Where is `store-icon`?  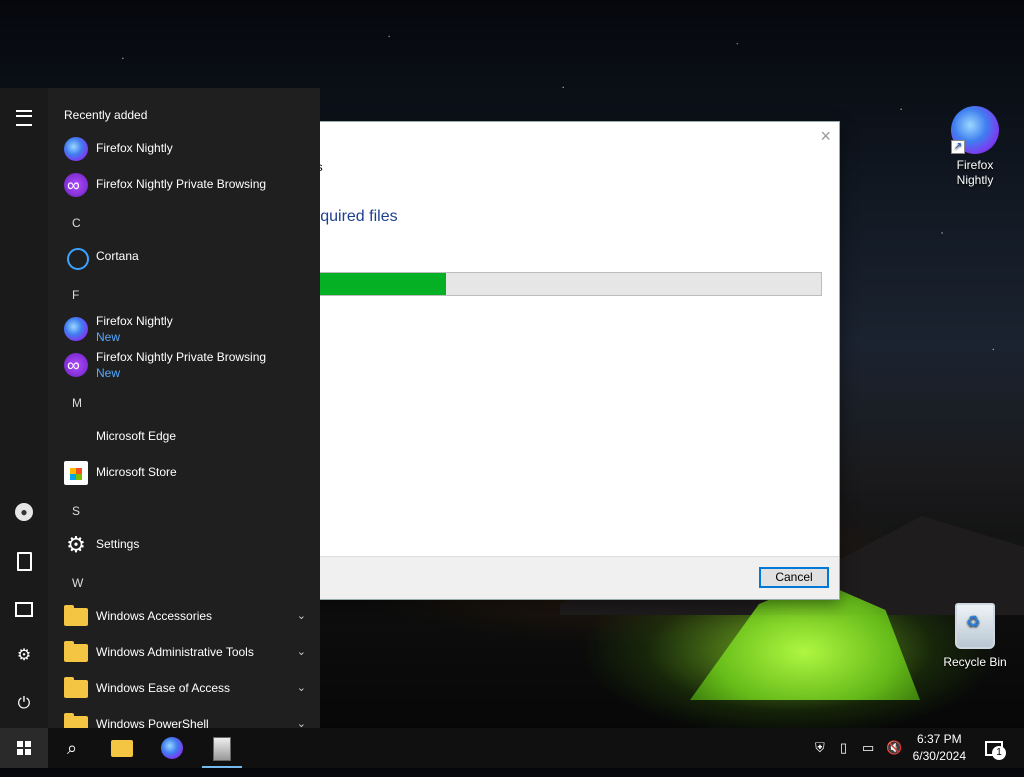 store-icon is located at coordinates (76, 473).